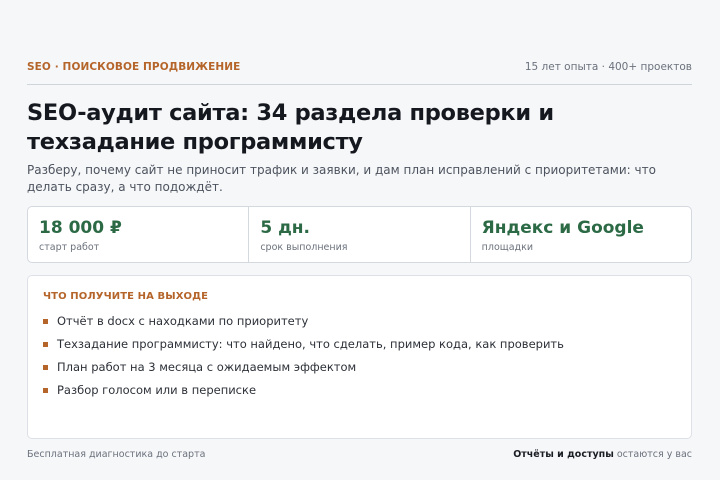 The width and height of the screenshot is (720, 480). Describe the element at coordinates (608, 67) in the screenshot. I see `experience-meta: 15 лет опыта · 400+ проектов` at that location.